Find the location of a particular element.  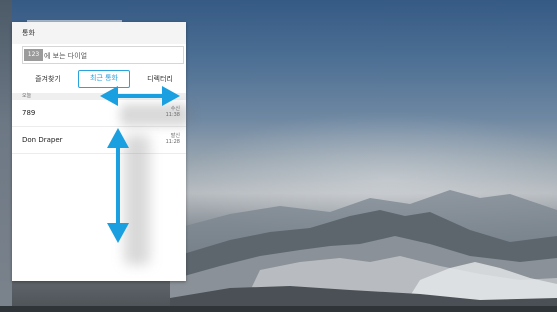

vertical-swipe-arrow is located at coordinates (118, 185).